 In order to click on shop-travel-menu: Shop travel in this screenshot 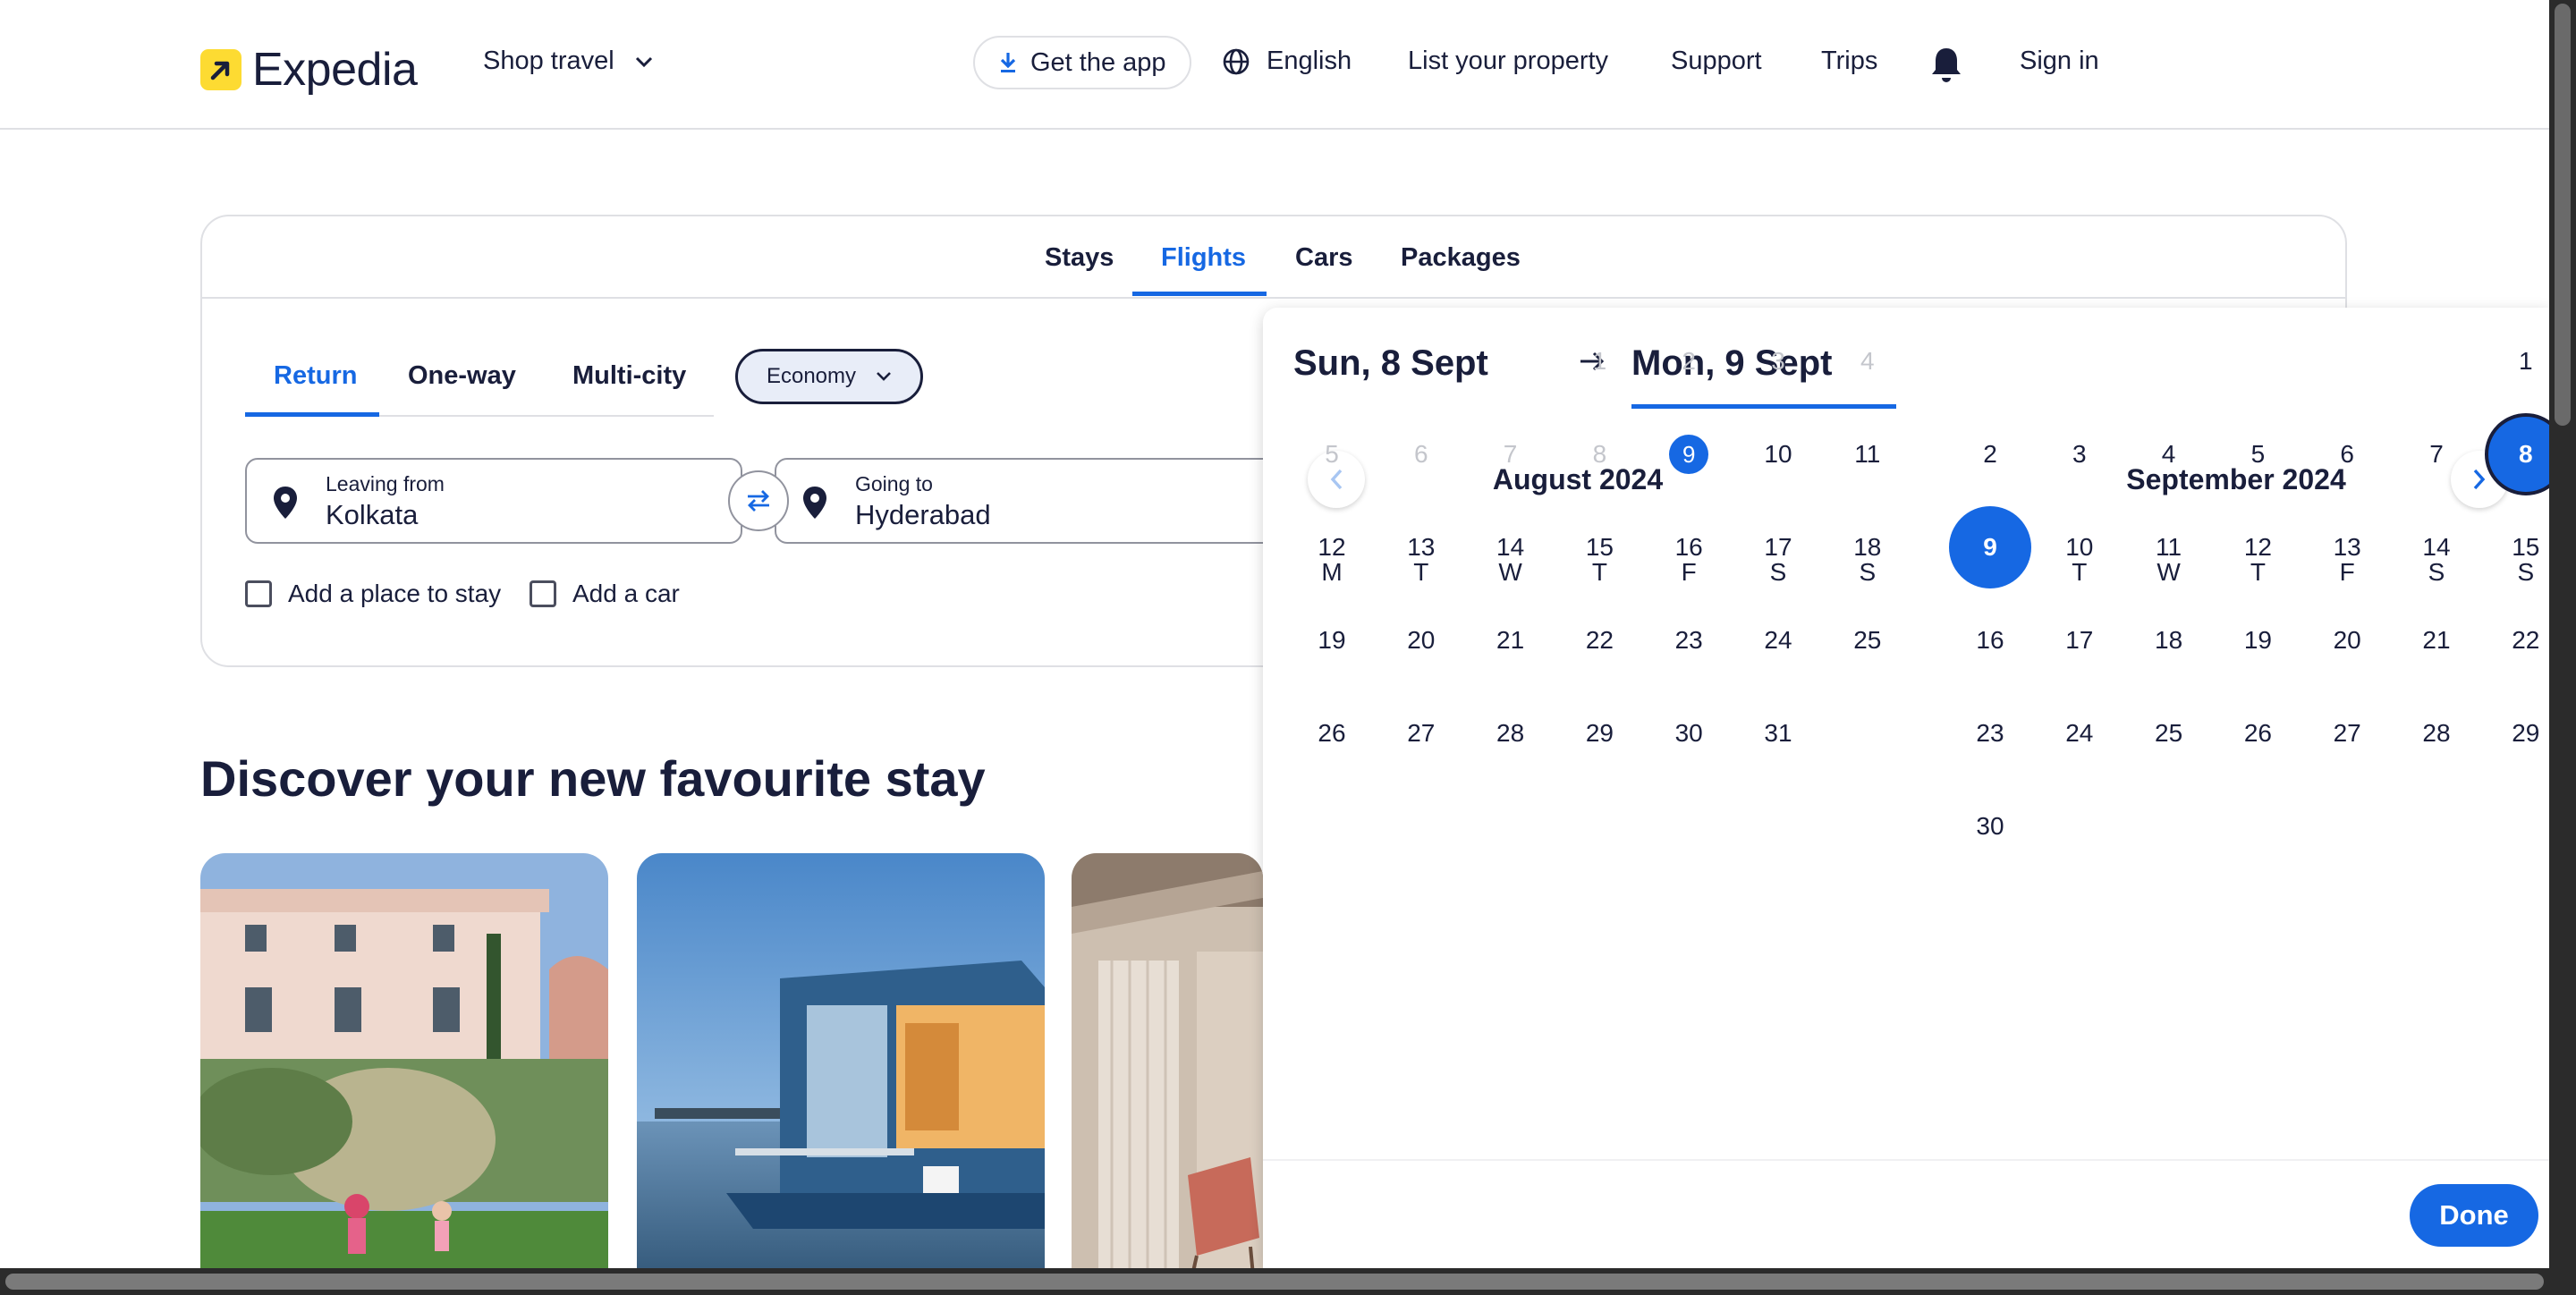, I will do `click(568, 62)`.